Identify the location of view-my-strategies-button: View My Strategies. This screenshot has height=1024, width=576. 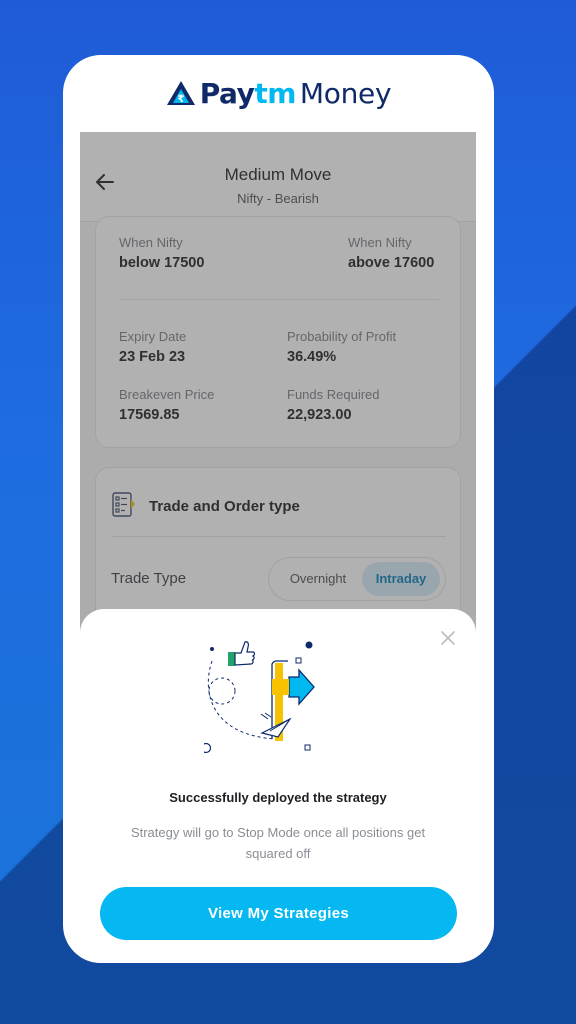
(278, 913).